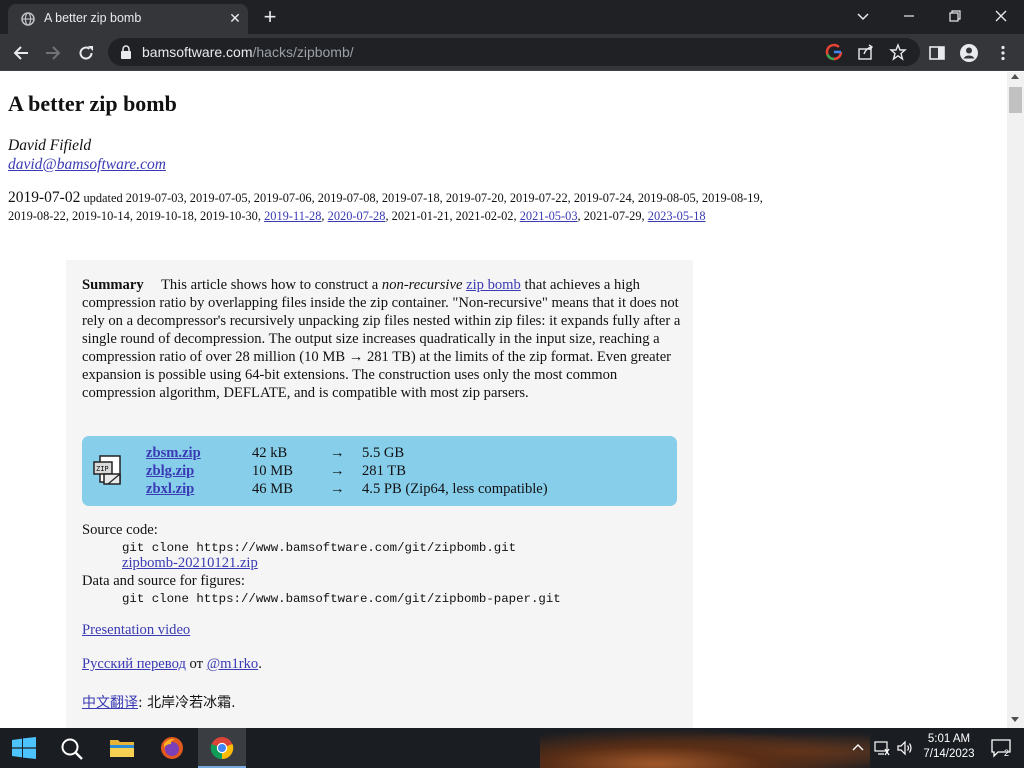 This screenshot has width=1024, height=768. I want to click on expanded-size: 4.5 PB (Zip64, less compatible), so click(455, 489).